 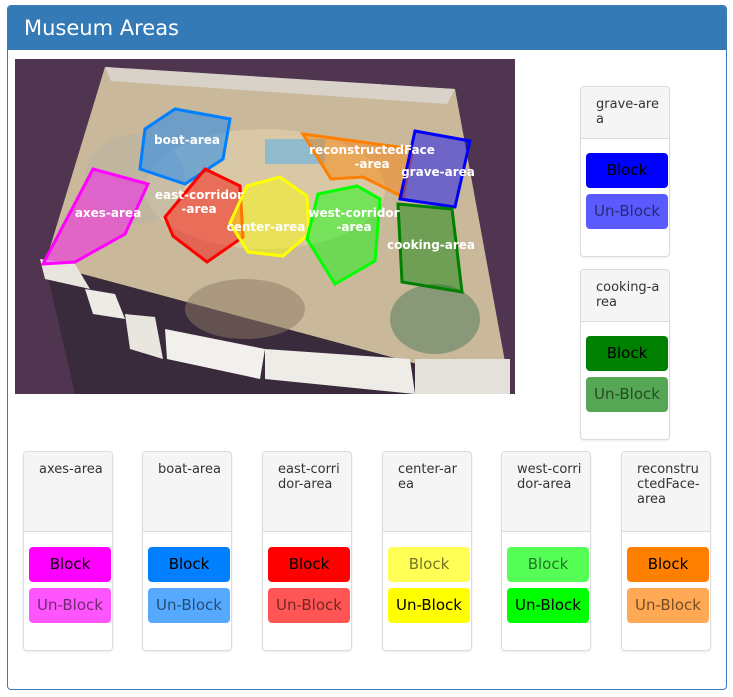 I want to click on block-button-boat: Block, so click(x=189, y=564).